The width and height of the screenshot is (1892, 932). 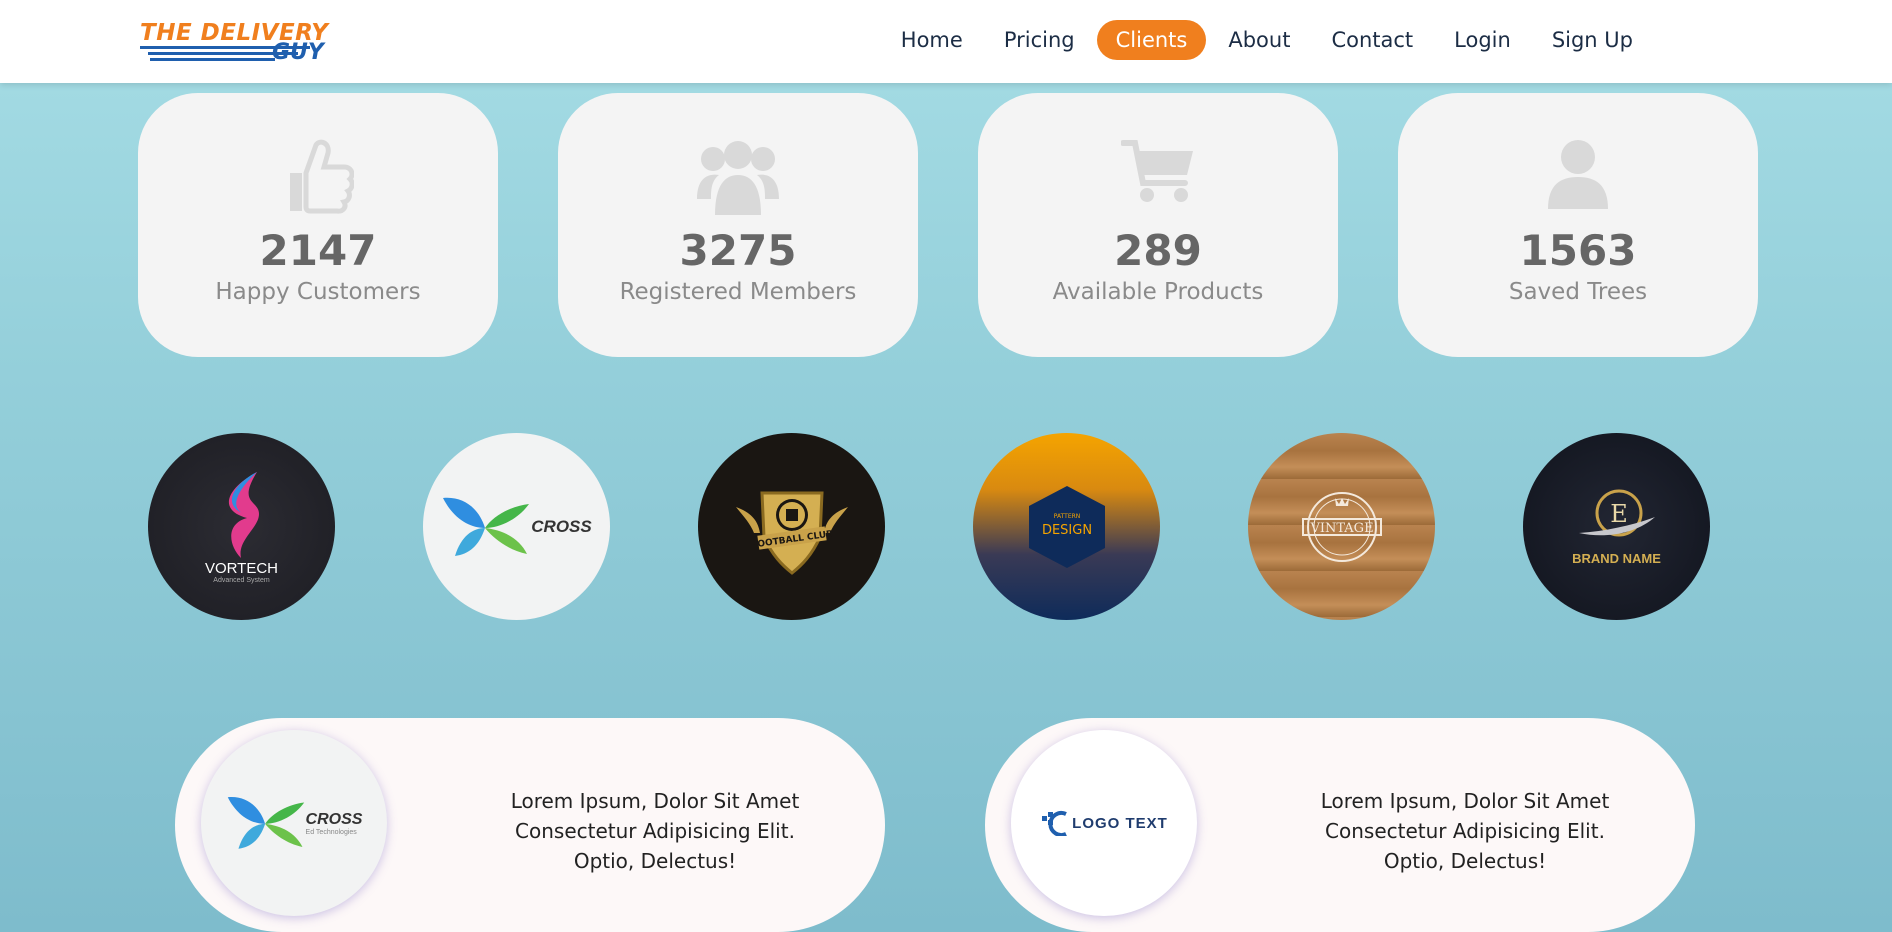 I want to click on user-icon, so click(x=1578, y=179).